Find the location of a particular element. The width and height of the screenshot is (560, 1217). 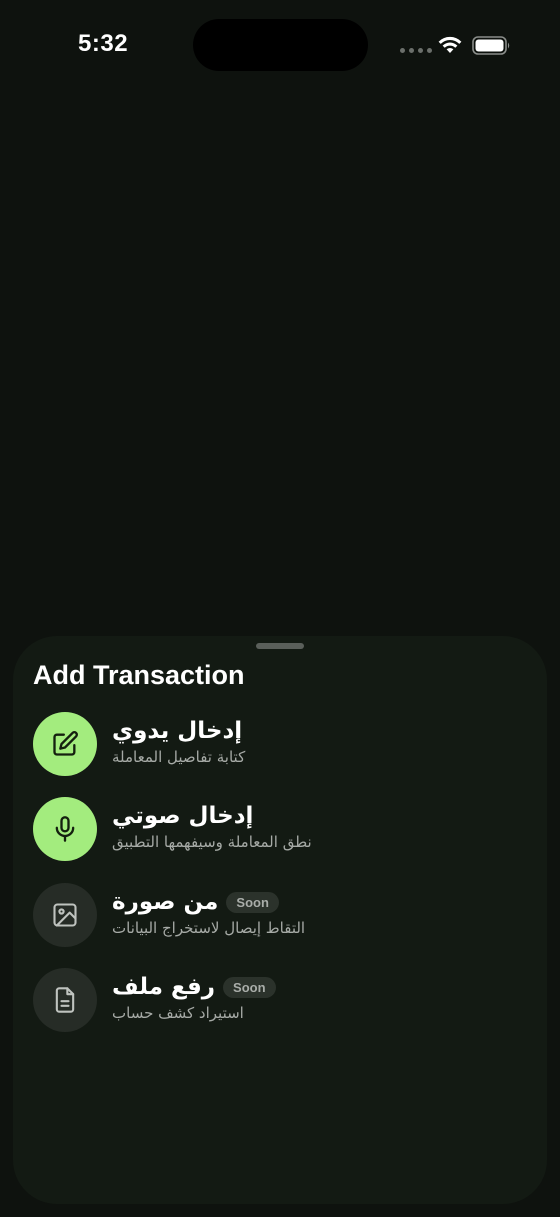

manual-entry-text: إدخال يدوي كتابة تفاصيل المعاملة is located at coordinates (178, 742).